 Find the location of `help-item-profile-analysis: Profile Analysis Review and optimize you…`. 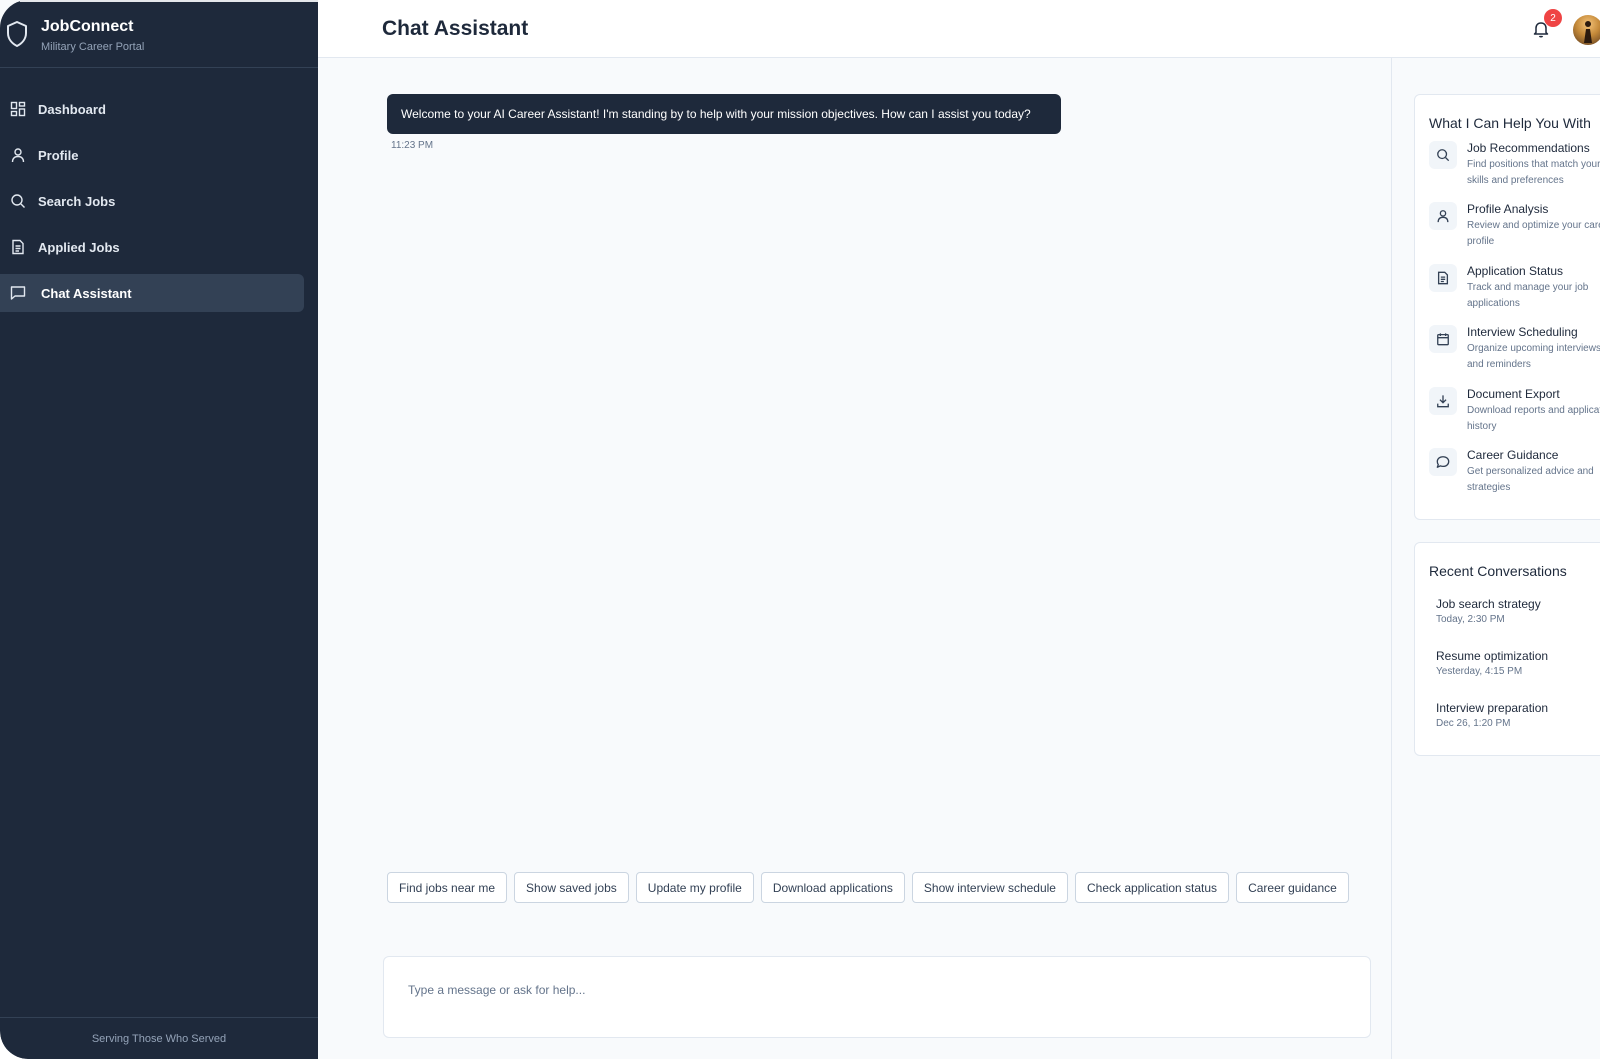

help-item-profile-analysis: Profile Analysis Review and optimize you… is located at coordinates (1514, 230).